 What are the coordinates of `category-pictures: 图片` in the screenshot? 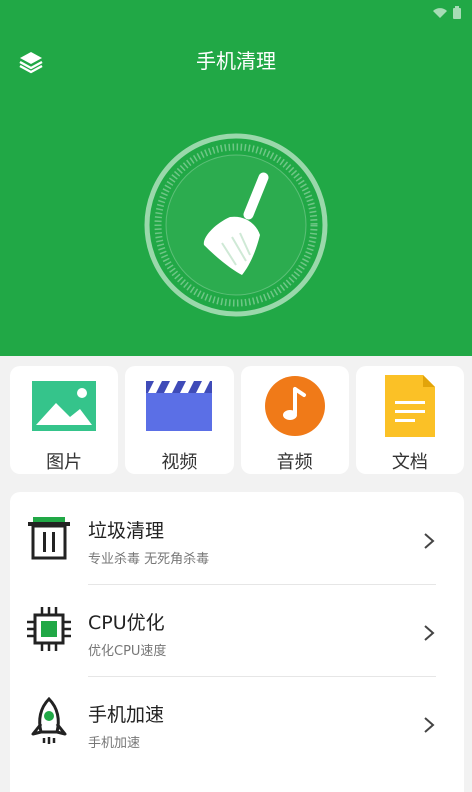 It's located at (64, 420).